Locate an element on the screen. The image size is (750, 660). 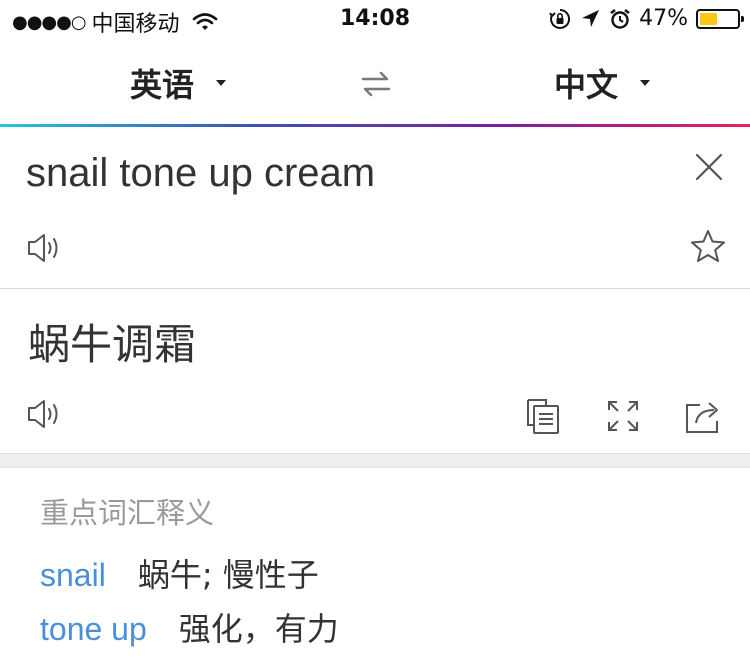
vocabulary-item: snail 蜗牛; 慢性子 is located at coordinates (179, 573).